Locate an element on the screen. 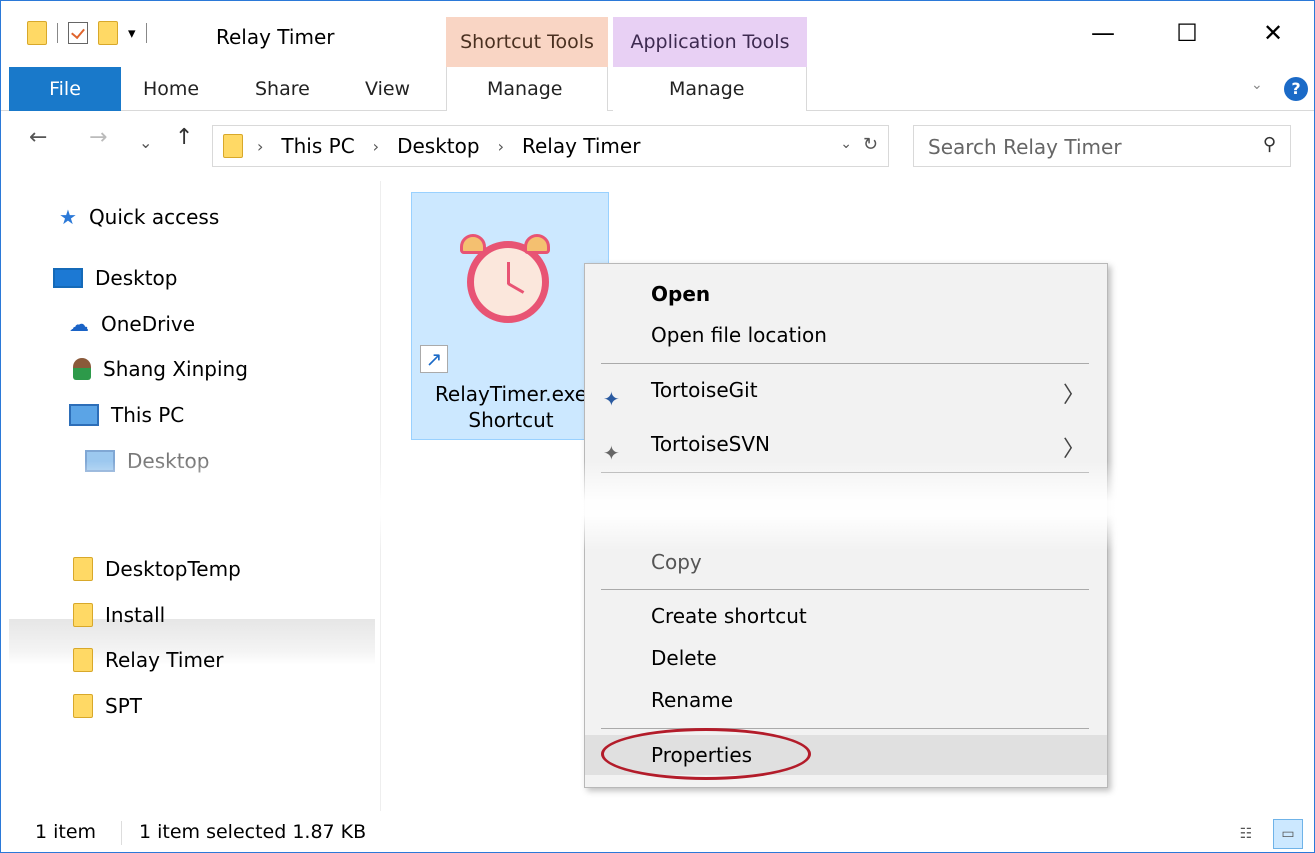  tab-application-manage: Manage is located at coordinates (710, 89).